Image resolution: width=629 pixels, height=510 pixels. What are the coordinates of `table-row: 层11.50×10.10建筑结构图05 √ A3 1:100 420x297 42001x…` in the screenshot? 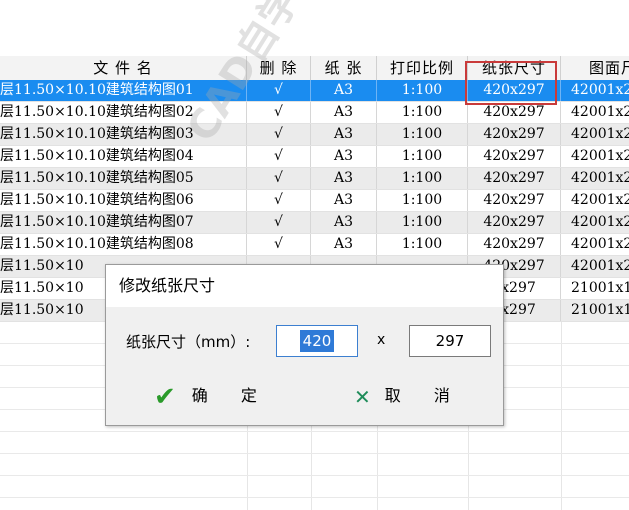 It's located at (314, 179).